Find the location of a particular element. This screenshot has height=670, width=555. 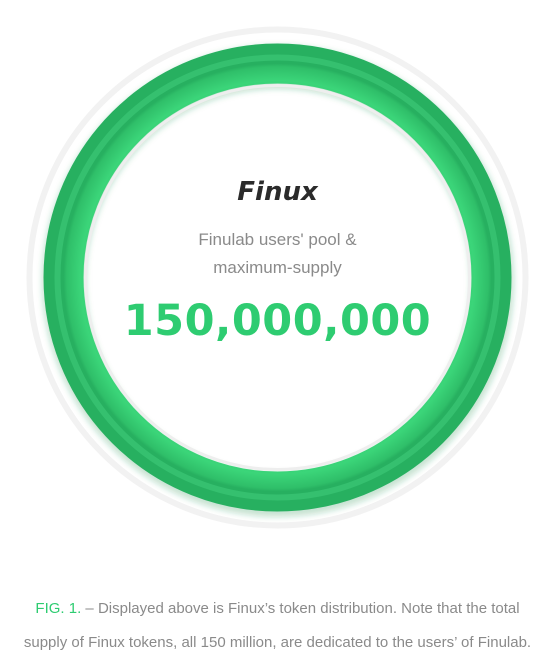

pool-description: Finulab users' pool & maximum-supply is located at coordinates (277, 254).